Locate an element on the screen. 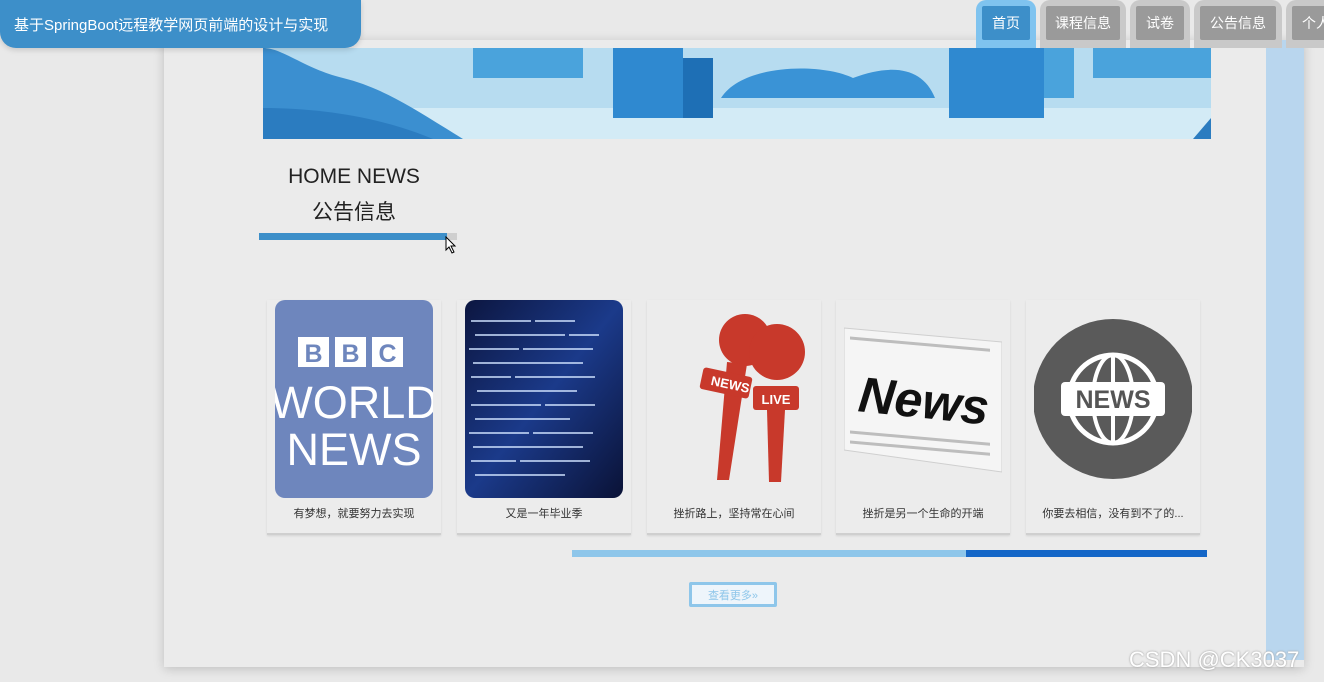 The width and height of the screenshot is (1324, 682). nav-item-courses: 课程信息 is located at coordinates (1083, 24).